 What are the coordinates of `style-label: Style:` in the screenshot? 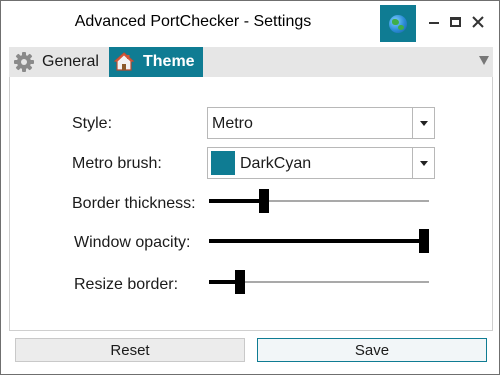 It's located at (92, 123).